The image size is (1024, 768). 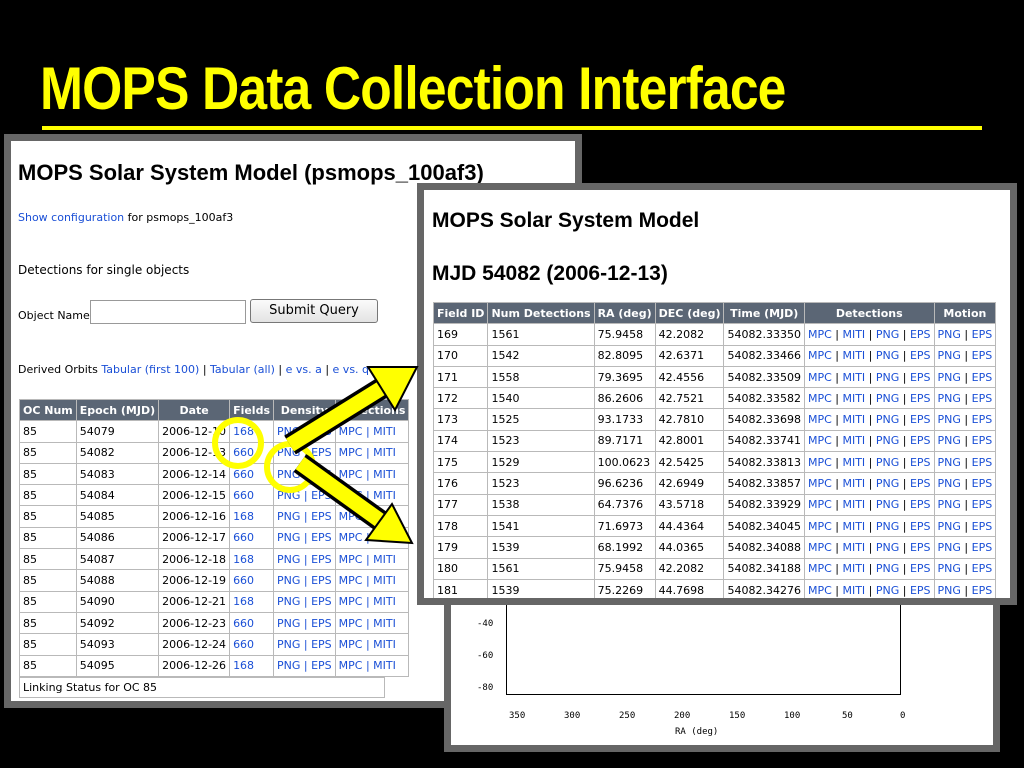 I want to click on arrow-lower, so click(x=353, y=499).